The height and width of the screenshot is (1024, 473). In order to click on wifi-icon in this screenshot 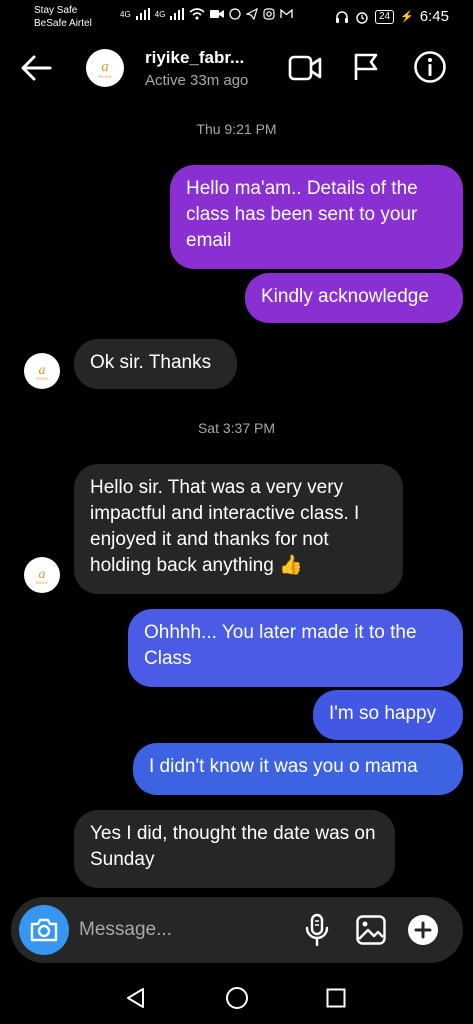, I will do `click(197, 14)`.